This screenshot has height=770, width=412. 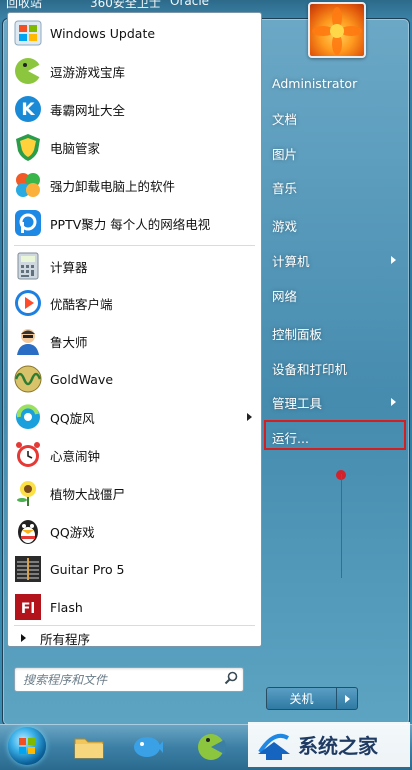 I want to click on right-item-label: 设备和打印机, so click(x=310, y=369).